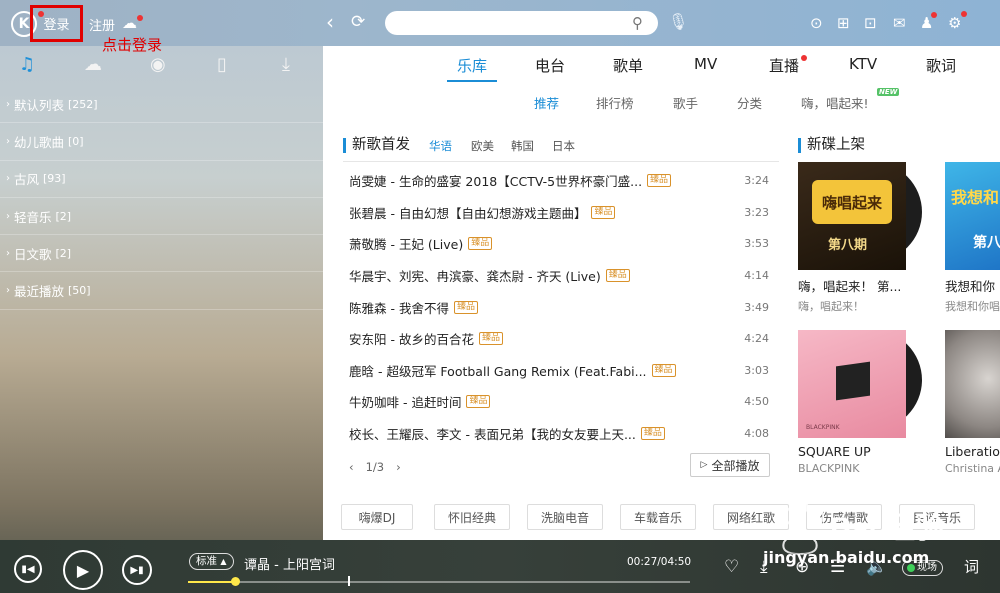 This screenshot has width=1000, height=593. I want to click on playlist-name: 古风, so click(27, 180).